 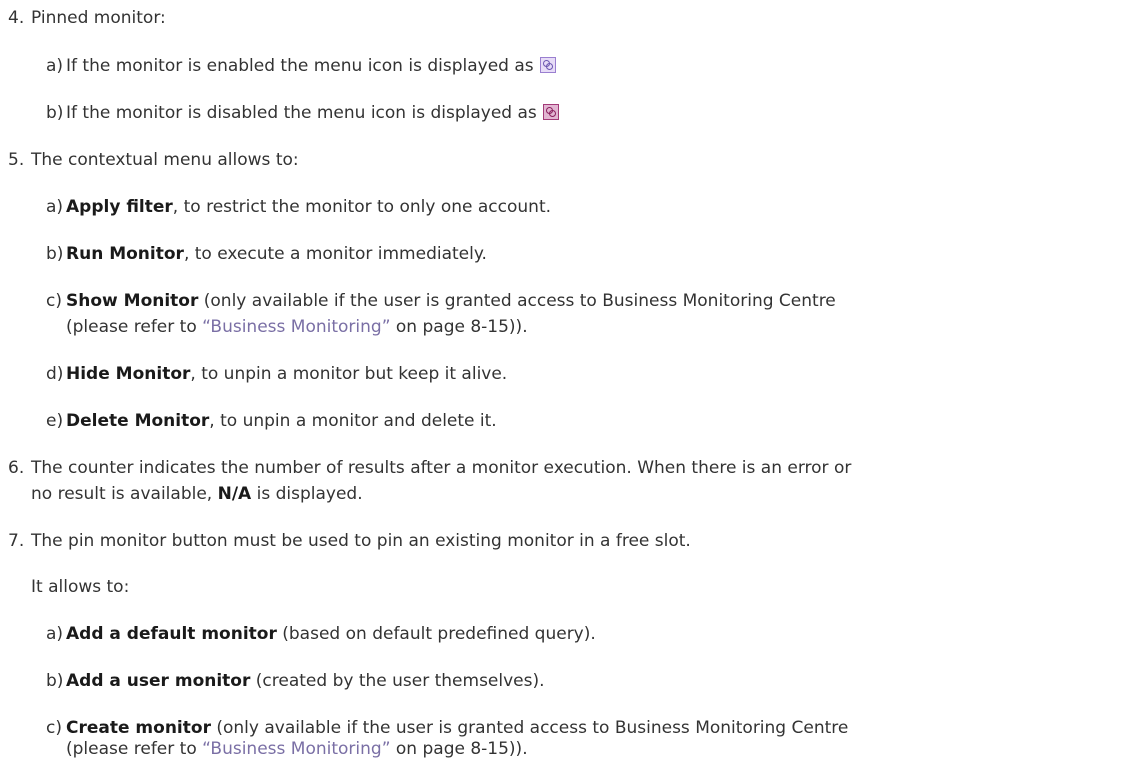 I want to click on sub-item-bold: Show Monitor, so click(x=132, y=301).